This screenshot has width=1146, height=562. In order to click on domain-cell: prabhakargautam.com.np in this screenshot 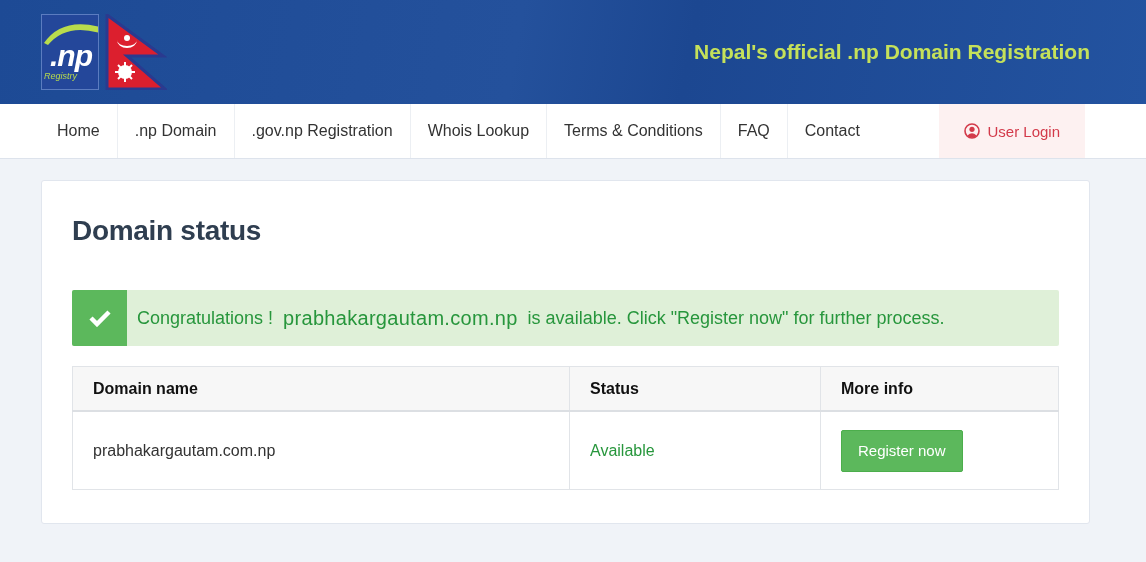, I will do `click(321, 450)`.